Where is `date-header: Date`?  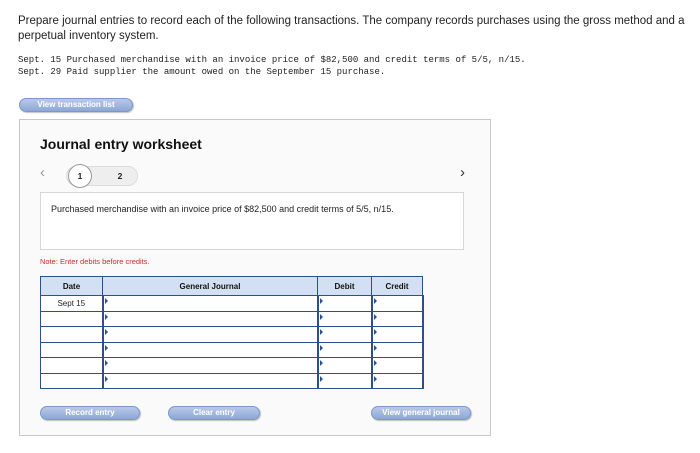
date-header: Date is located at coordinates (71, 286).